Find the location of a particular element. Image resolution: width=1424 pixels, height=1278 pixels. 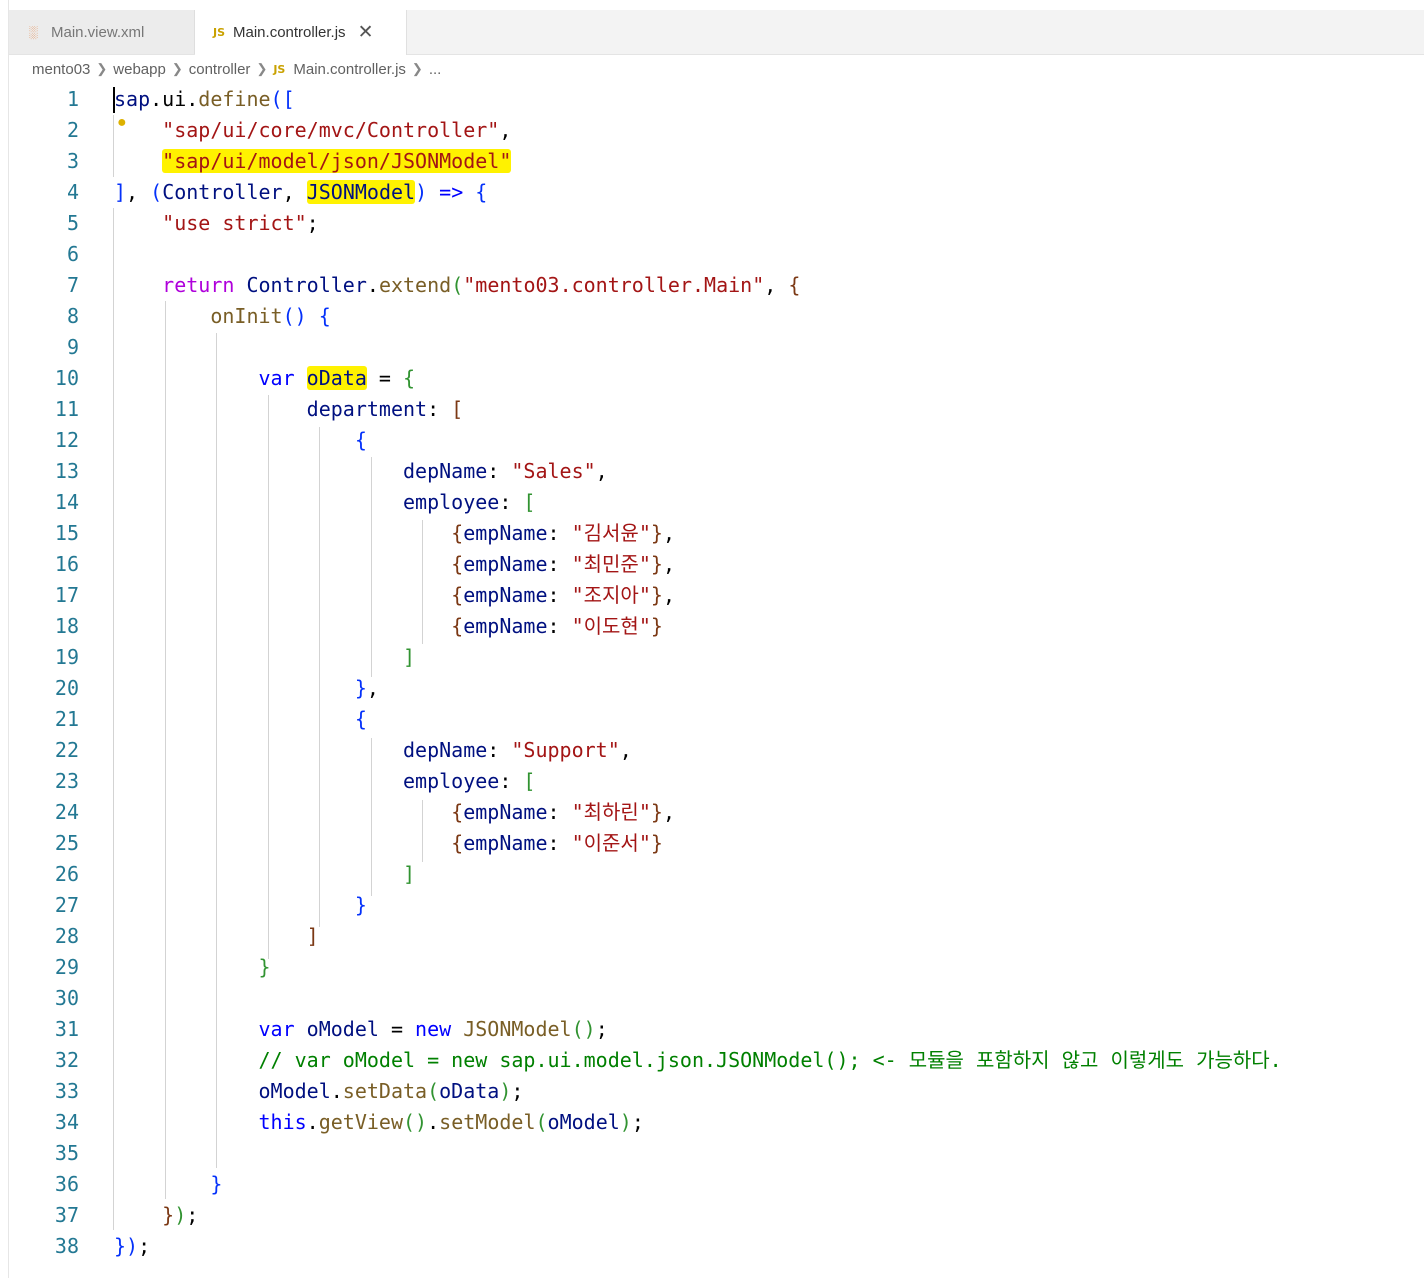

code-line: 12 { is located at coordinates (210, 440).